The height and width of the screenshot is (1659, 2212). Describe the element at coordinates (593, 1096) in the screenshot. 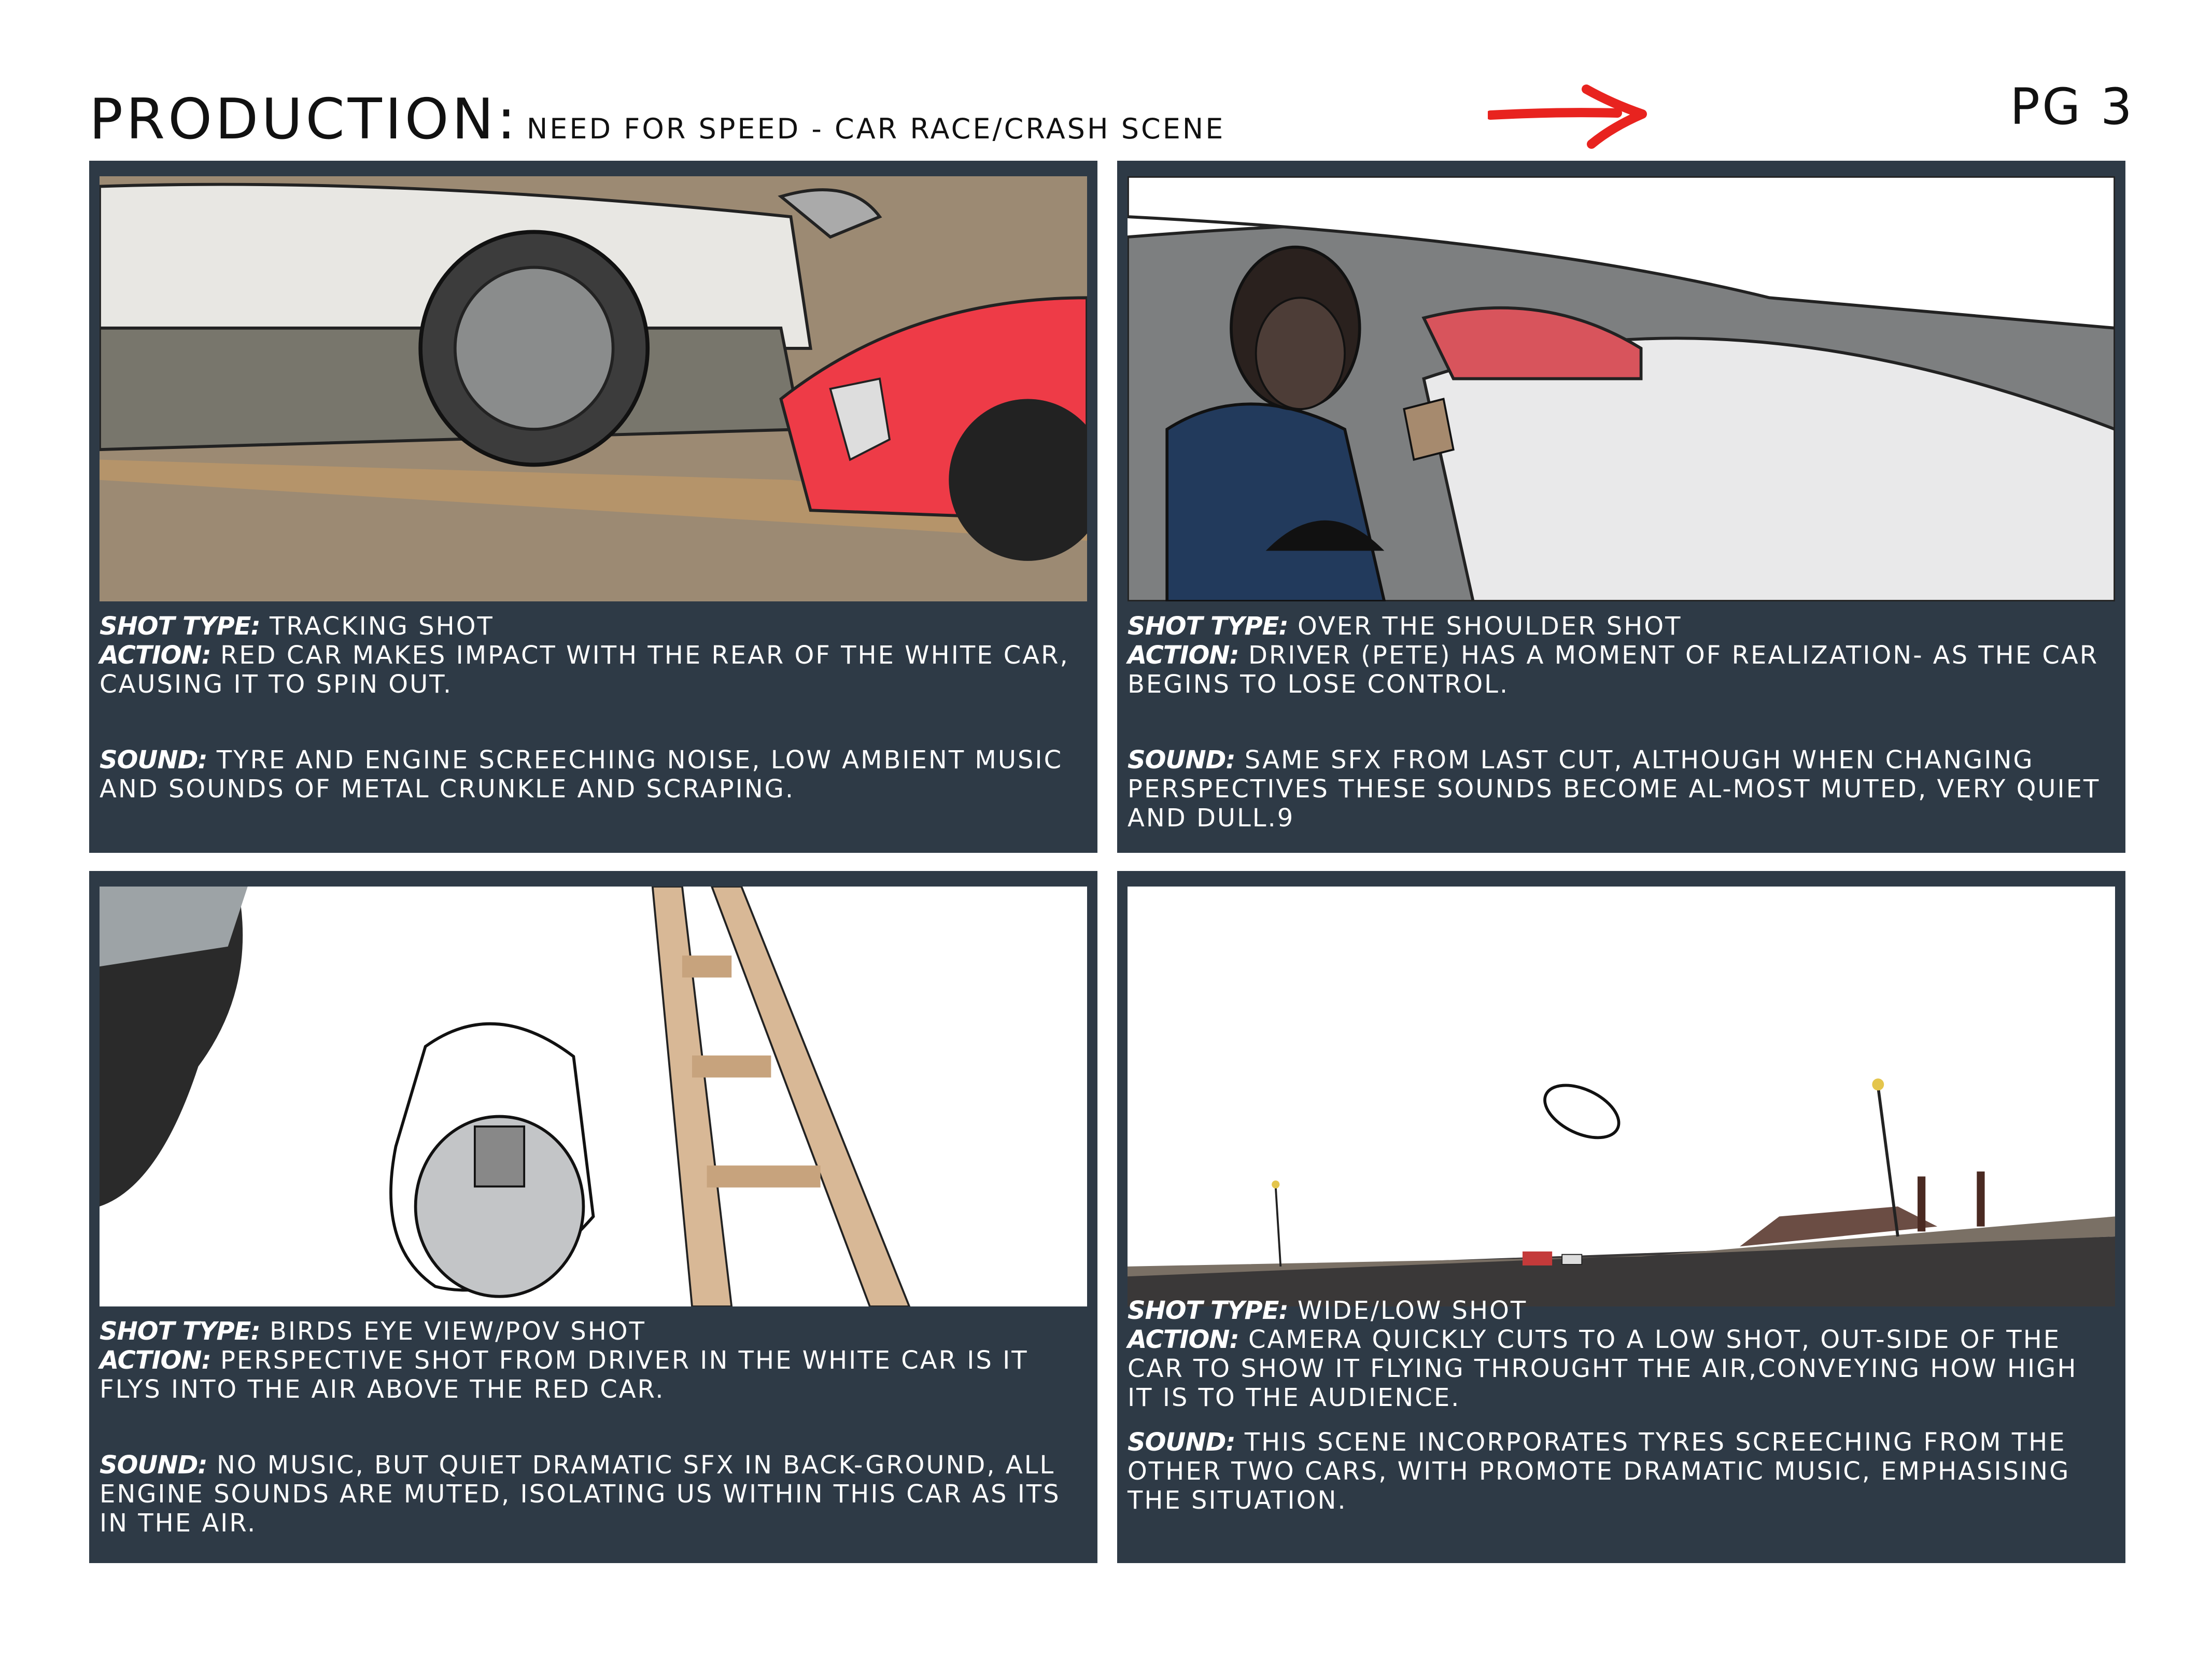

I see `panel-3-illustration` at that location.